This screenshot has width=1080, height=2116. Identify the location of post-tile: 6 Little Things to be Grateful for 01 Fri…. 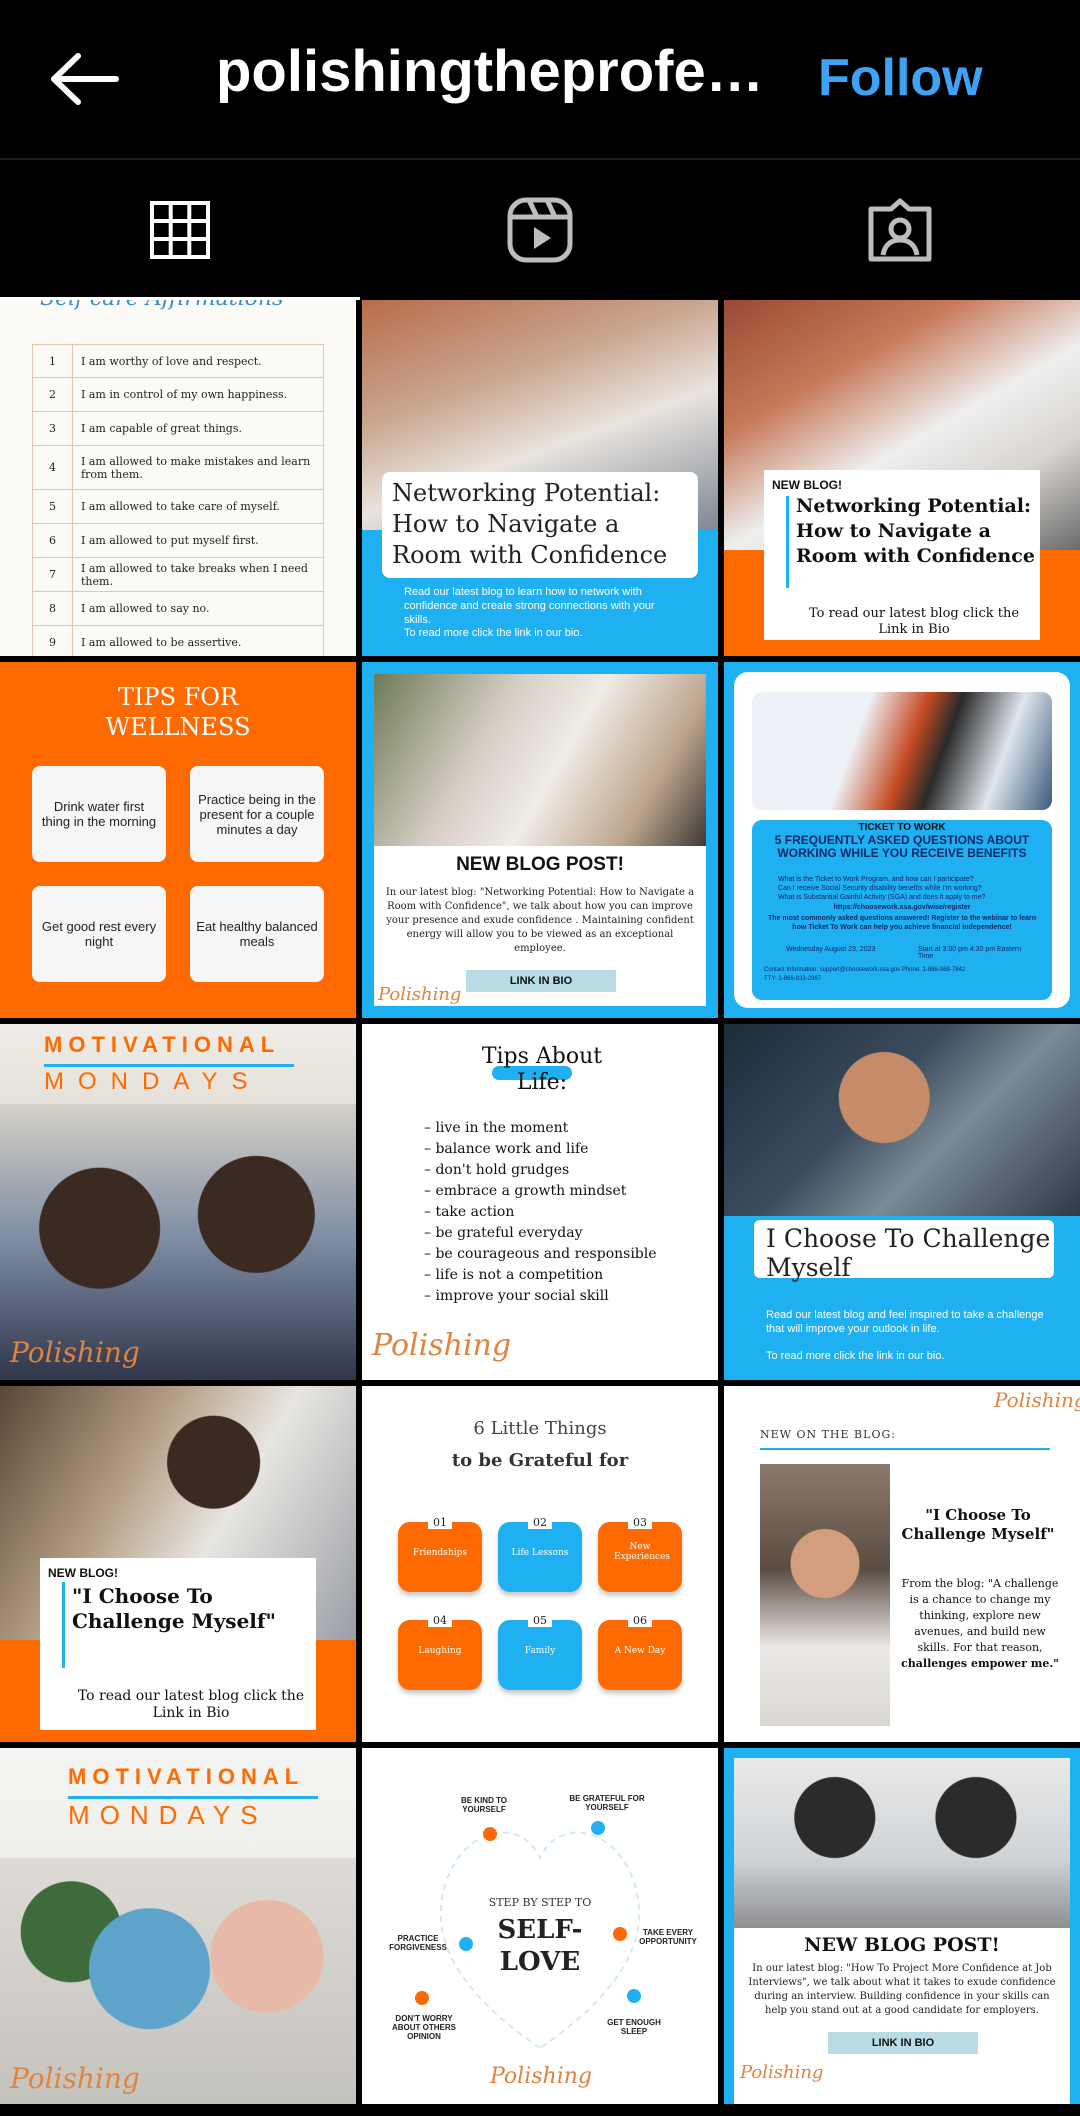
(540, 1564).